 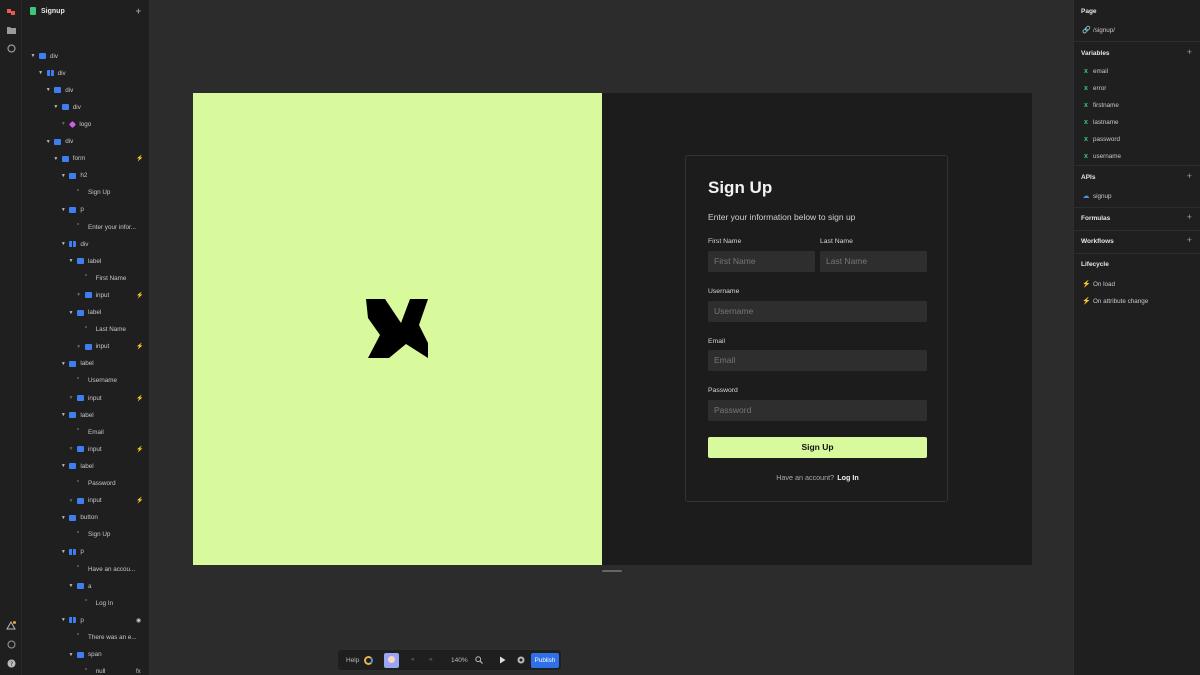 I want to click on undo-icon: «, so click(x=413, y=659).